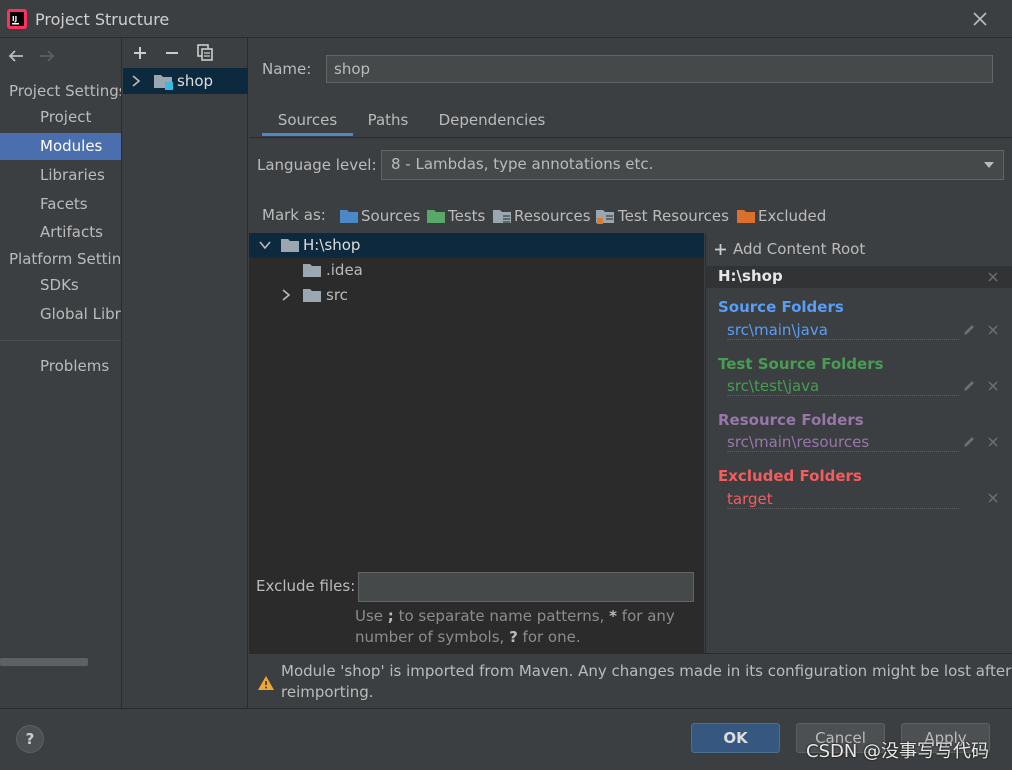 The height and width of the screenshot is (770, 1012). Describe the element at coordinates (799, 249) in the screenshot. I see `add-content-root-label: Add Content Root` at that location.